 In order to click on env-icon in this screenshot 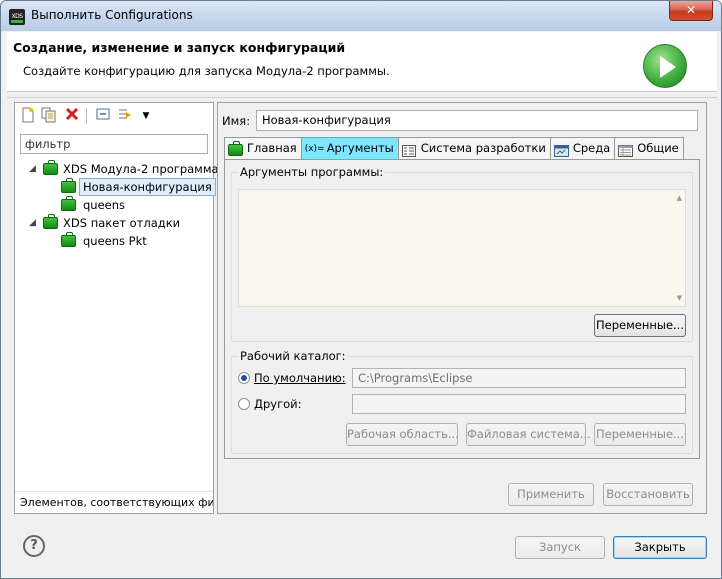, I will do `click(409, 150)`.